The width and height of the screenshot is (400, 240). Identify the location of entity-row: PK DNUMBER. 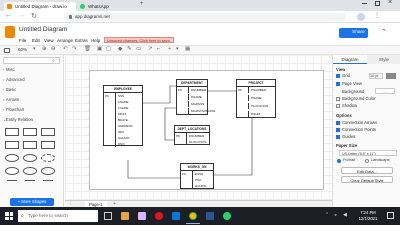
(192, 90).